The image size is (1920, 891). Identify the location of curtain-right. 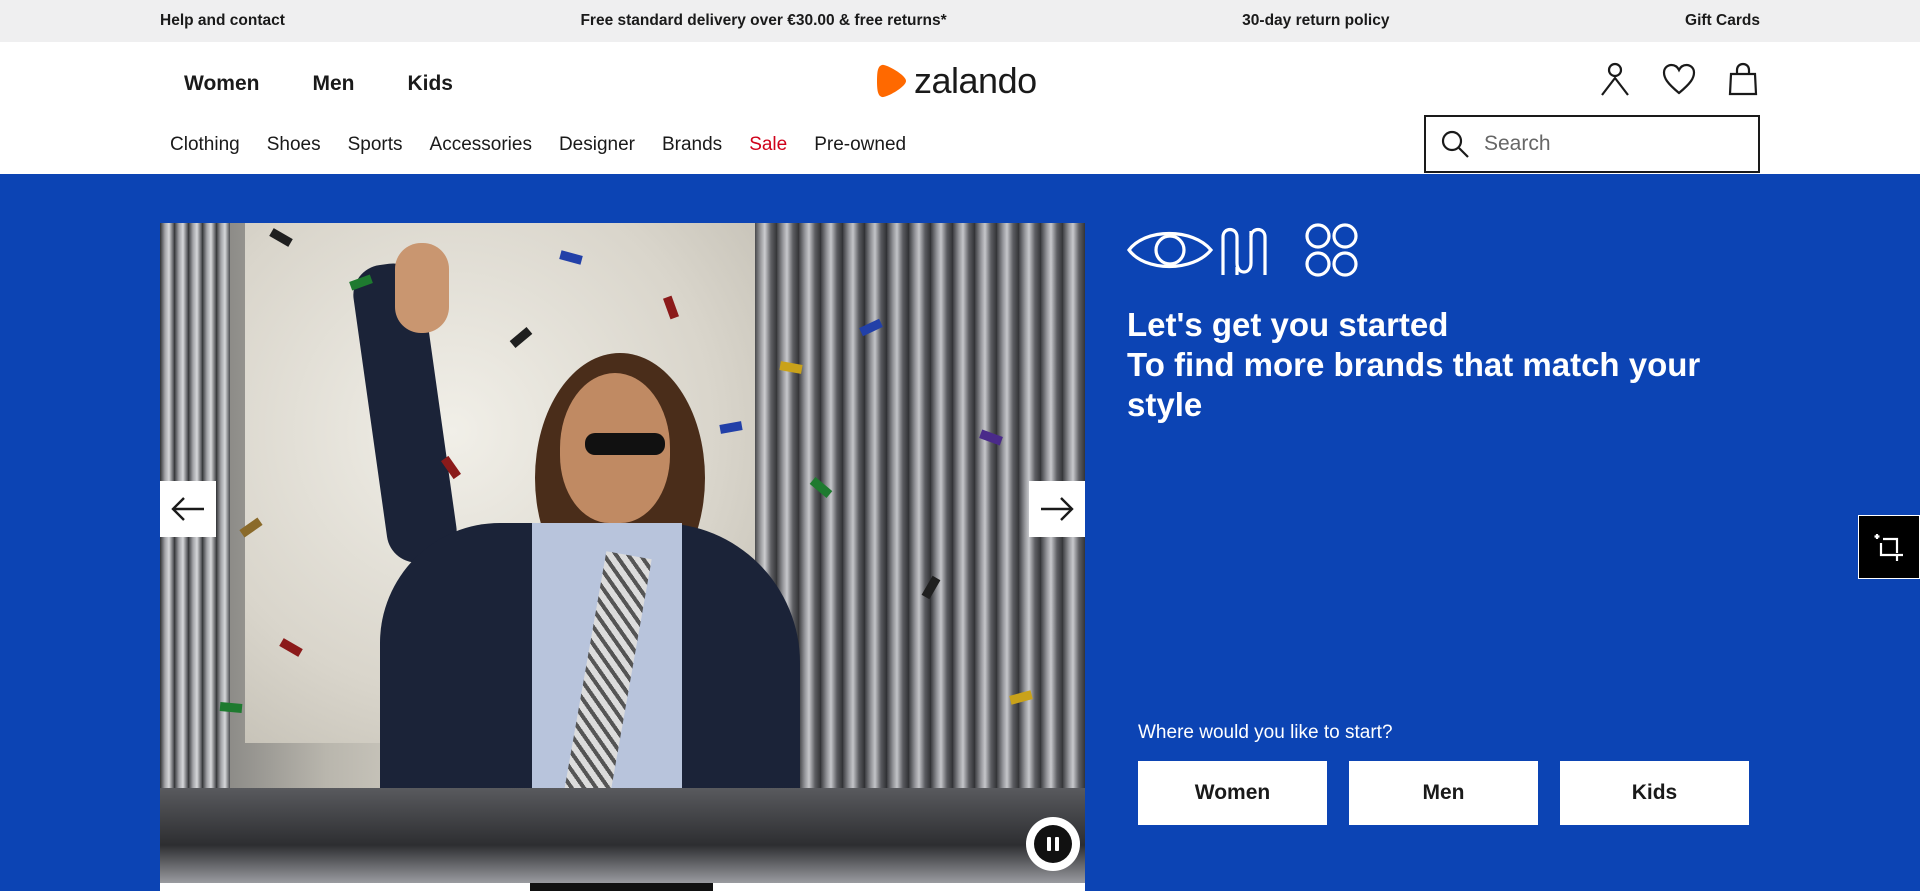
(920, 553).